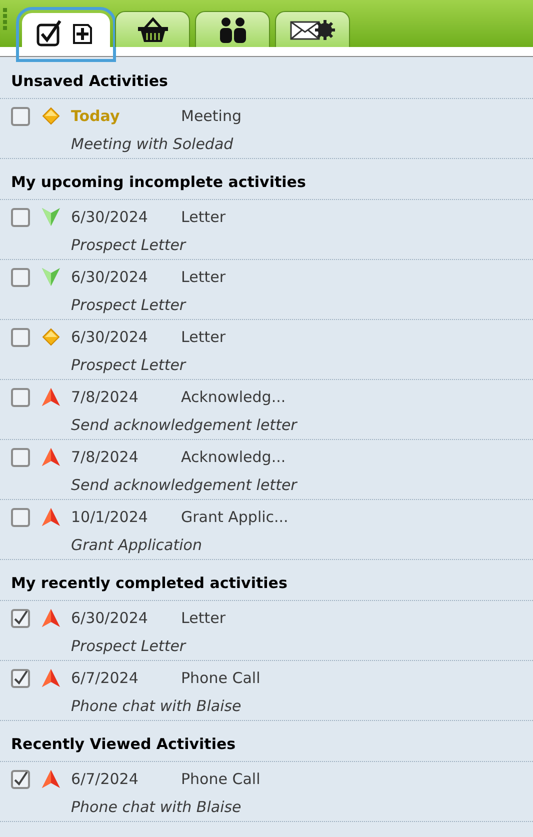 This screenshot has height=837, width=533. What do you see at coordinates (136, 545) in the screenshot?
I see `activity-subject: Grant Application` at bounding box center [136, 545].